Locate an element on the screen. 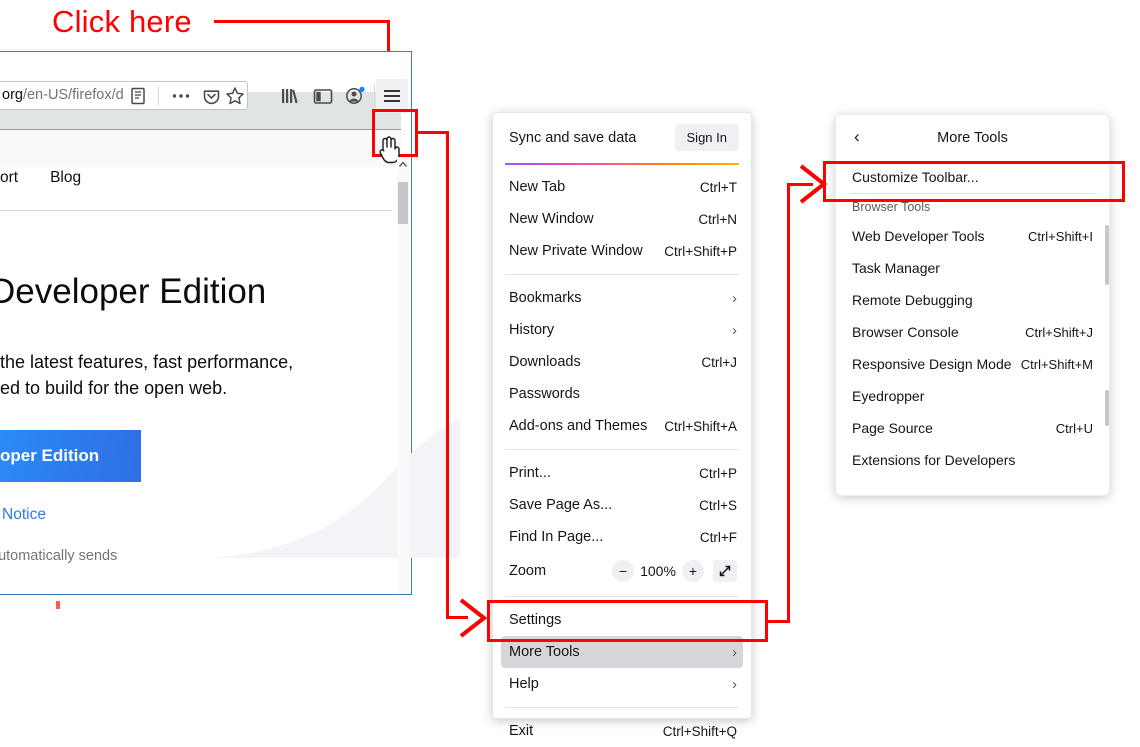 The image size is (1140, 747). menu-item-history: History › is located at coordinates (622, 330).